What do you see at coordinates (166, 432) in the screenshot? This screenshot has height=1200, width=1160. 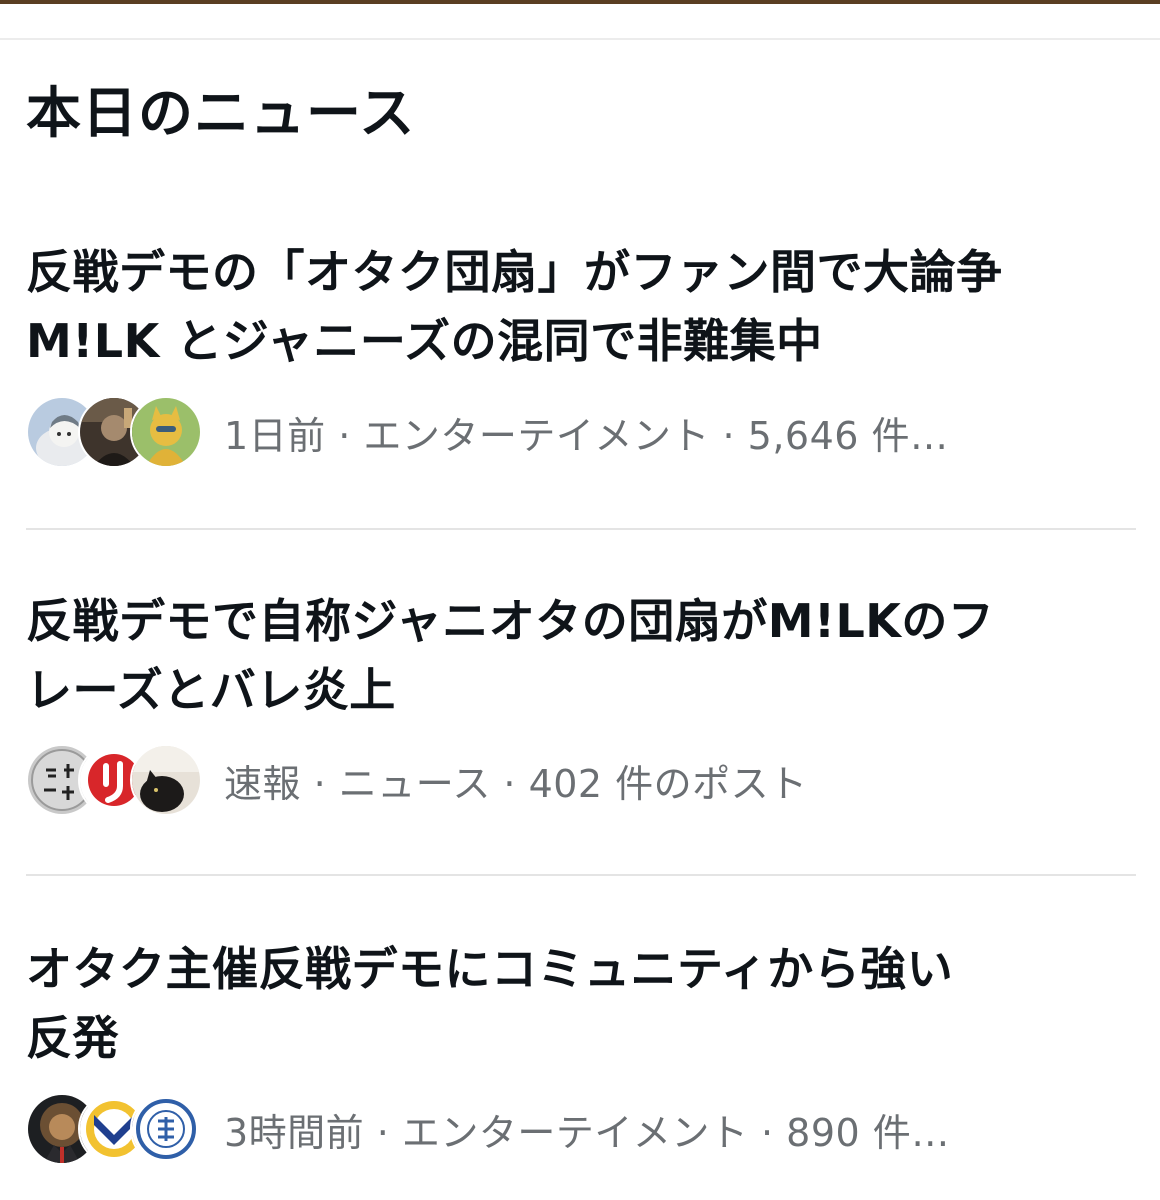 I see `avatar-yellow-fox-cartoon-icon` at bounding box center [166, 432].